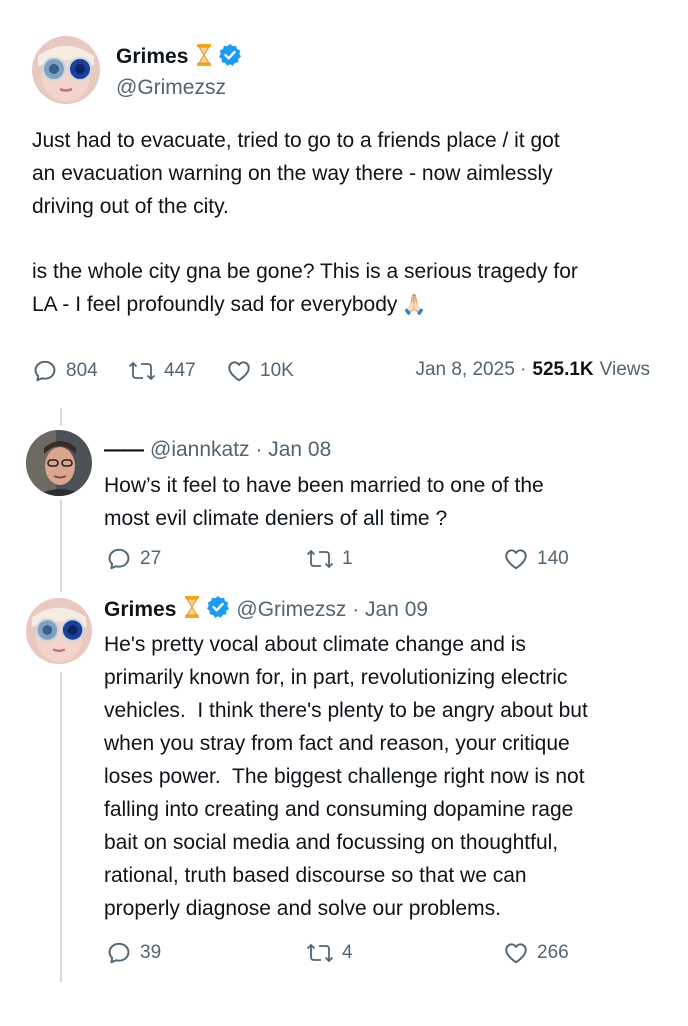 The width and height of the screenshot is (688, 1026). What do you see at coordinates (536, 559) in the screenshot?
I see `reply-1-like-button: 140` at bounding box center [536, 559].